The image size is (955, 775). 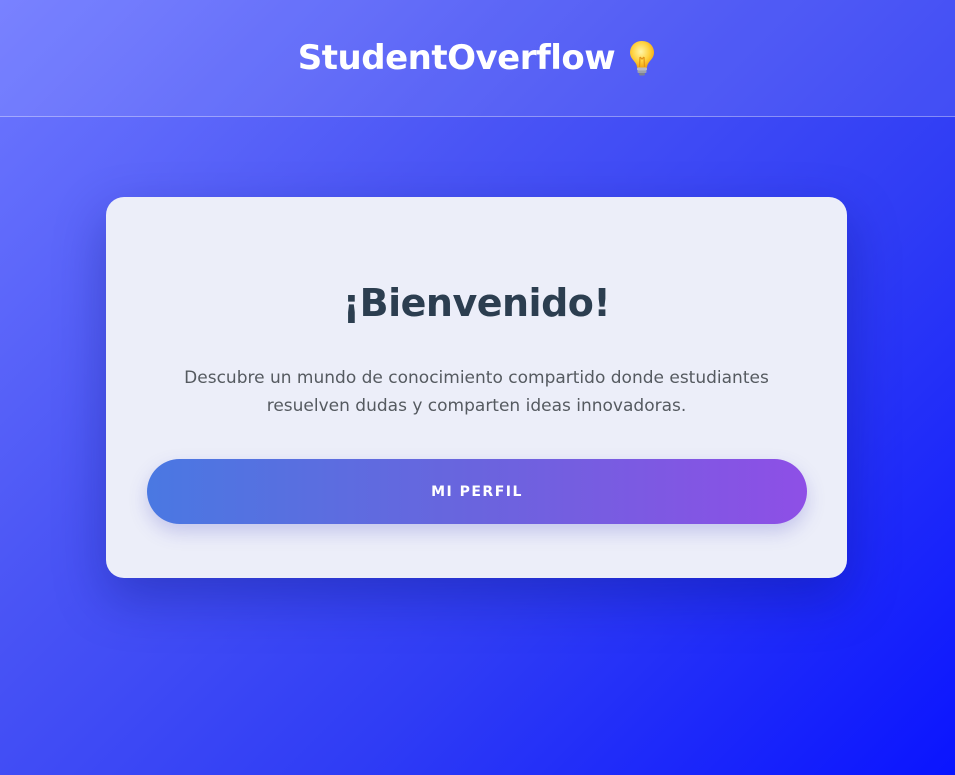 What do you see at coordinates (642, 58) in the screenshot?
I see `lightbulb-icon` at bounding box center [642, 58].